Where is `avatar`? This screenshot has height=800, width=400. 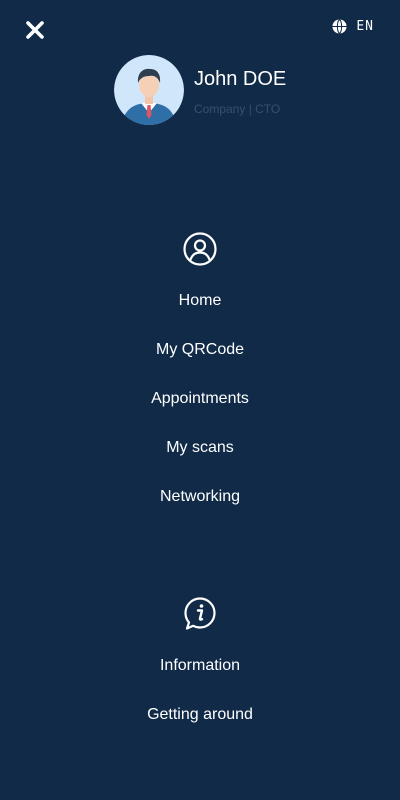
avatar is located at coordinates (149, 90).